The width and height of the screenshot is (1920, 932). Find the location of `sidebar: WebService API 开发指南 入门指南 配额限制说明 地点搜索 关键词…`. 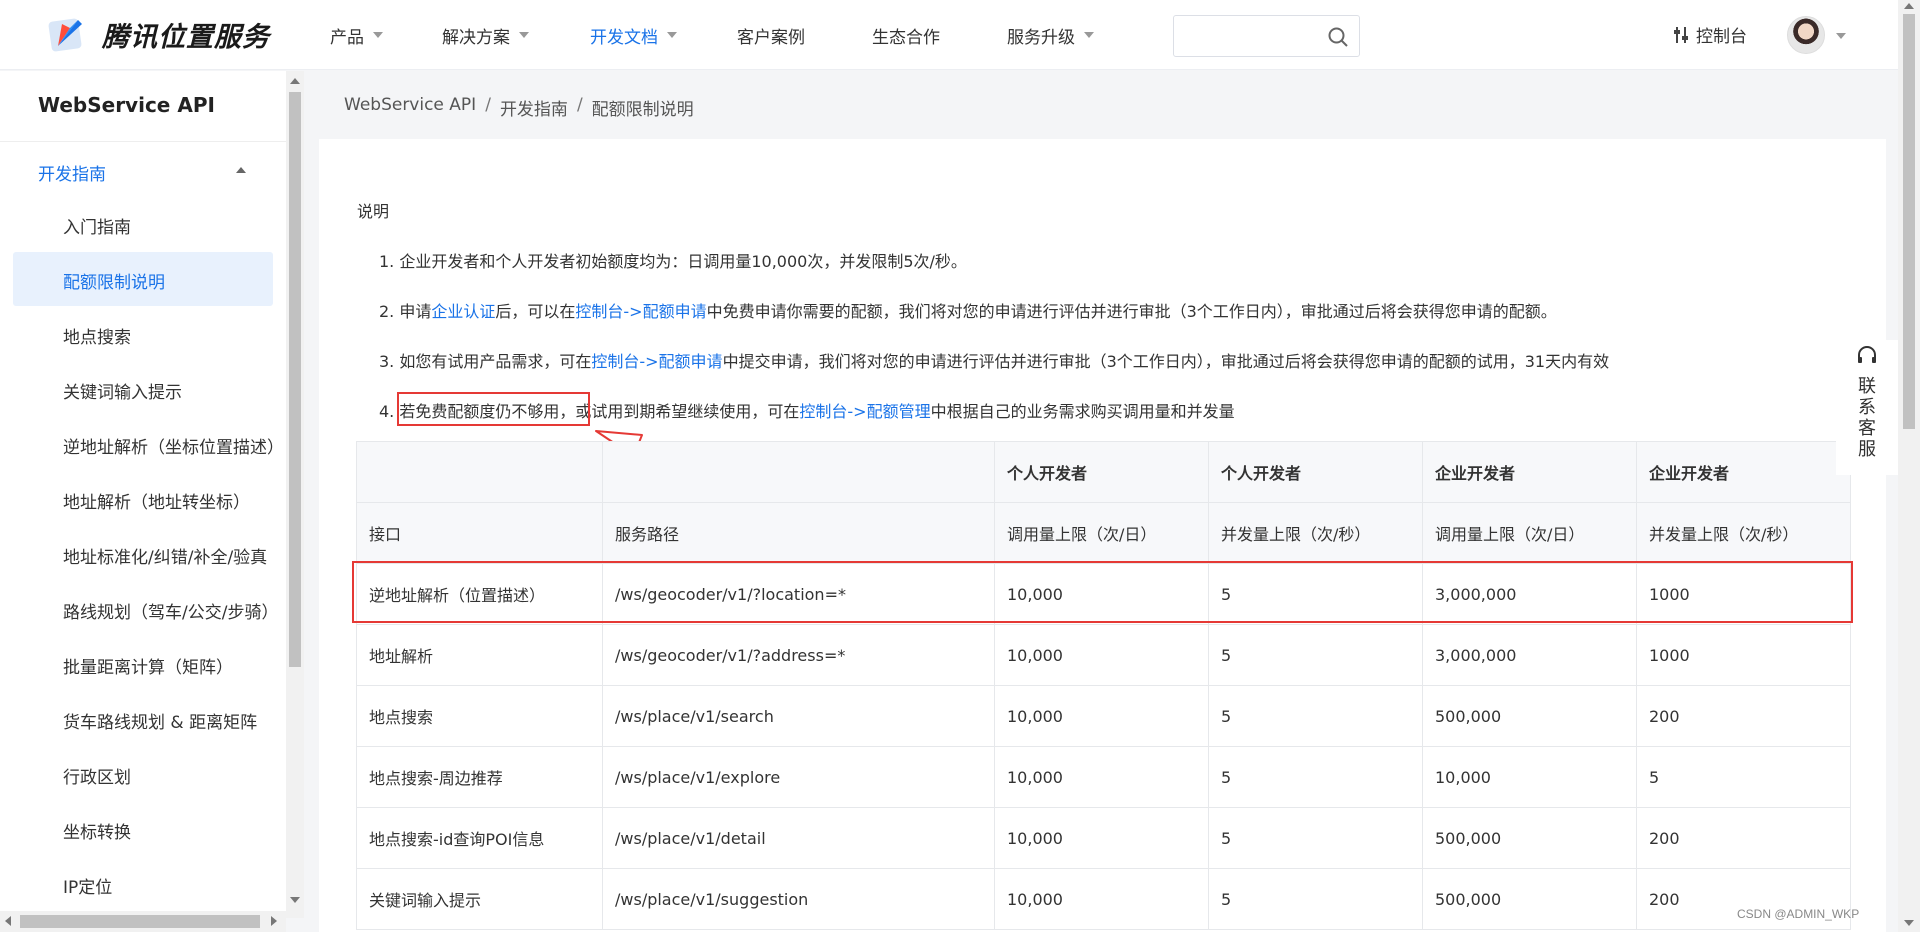

sidebar: WebService API 开发指南 入门指南 配额限制说明 地点搜索 关键词… is located at coordinates (143, 494).